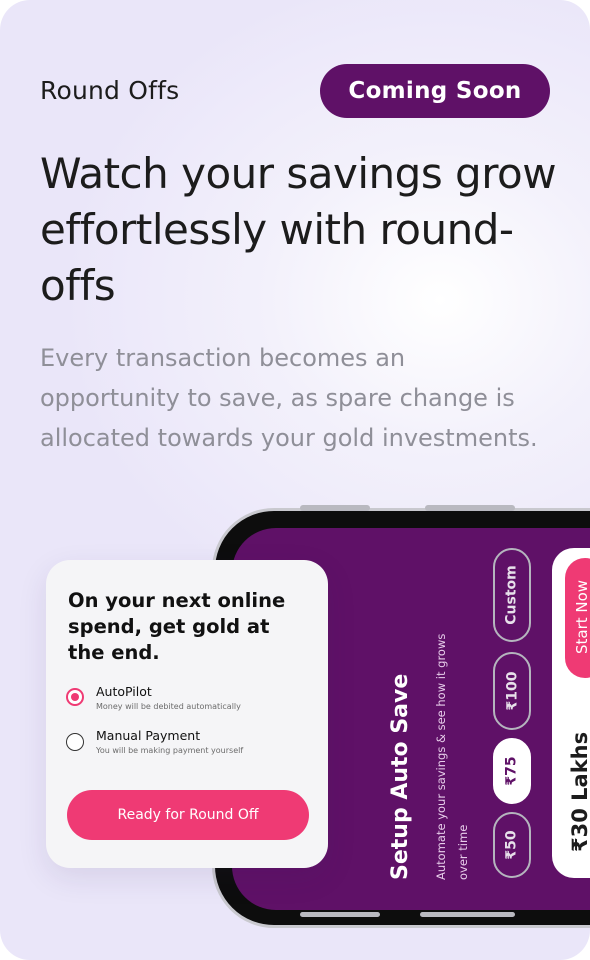  I want to click on amount-chip-75: ₹75, so click(512, 771).